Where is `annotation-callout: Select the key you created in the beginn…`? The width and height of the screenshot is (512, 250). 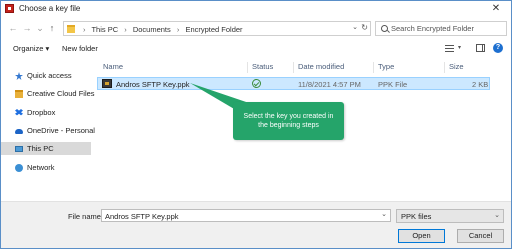 annotation-callout: Select the key you created in the beginn… is located at coordinates (288, 121).